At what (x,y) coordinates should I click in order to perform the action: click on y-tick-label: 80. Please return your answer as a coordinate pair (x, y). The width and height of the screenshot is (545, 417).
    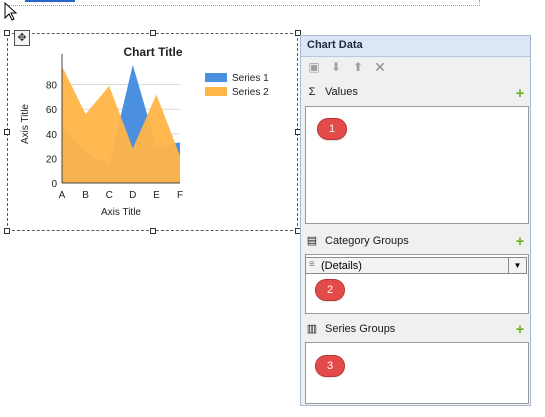
    Looking at the image, I should click on (52, 86).